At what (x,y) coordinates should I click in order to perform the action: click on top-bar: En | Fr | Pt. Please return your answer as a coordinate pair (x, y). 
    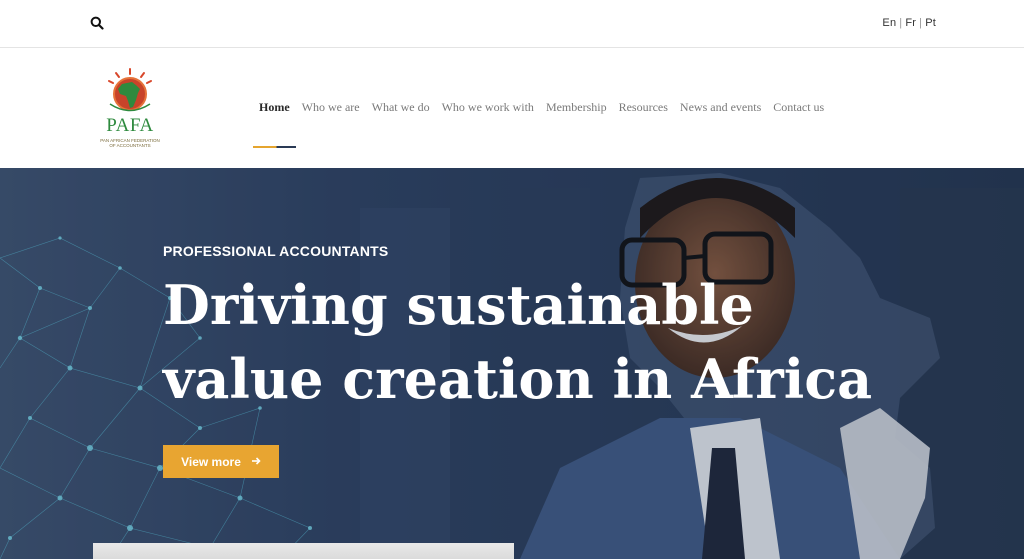
    Looking at the image, I should click on (512, 24).